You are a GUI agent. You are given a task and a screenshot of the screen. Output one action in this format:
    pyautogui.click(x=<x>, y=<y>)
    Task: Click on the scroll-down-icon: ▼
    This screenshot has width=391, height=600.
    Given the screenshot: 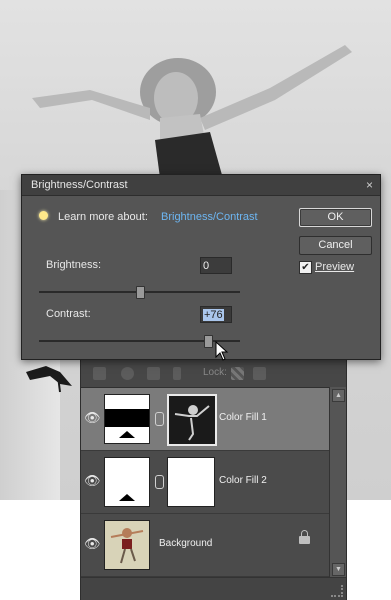 What is the action you would take?
    pyautogui.click(x=338, y=569)
    